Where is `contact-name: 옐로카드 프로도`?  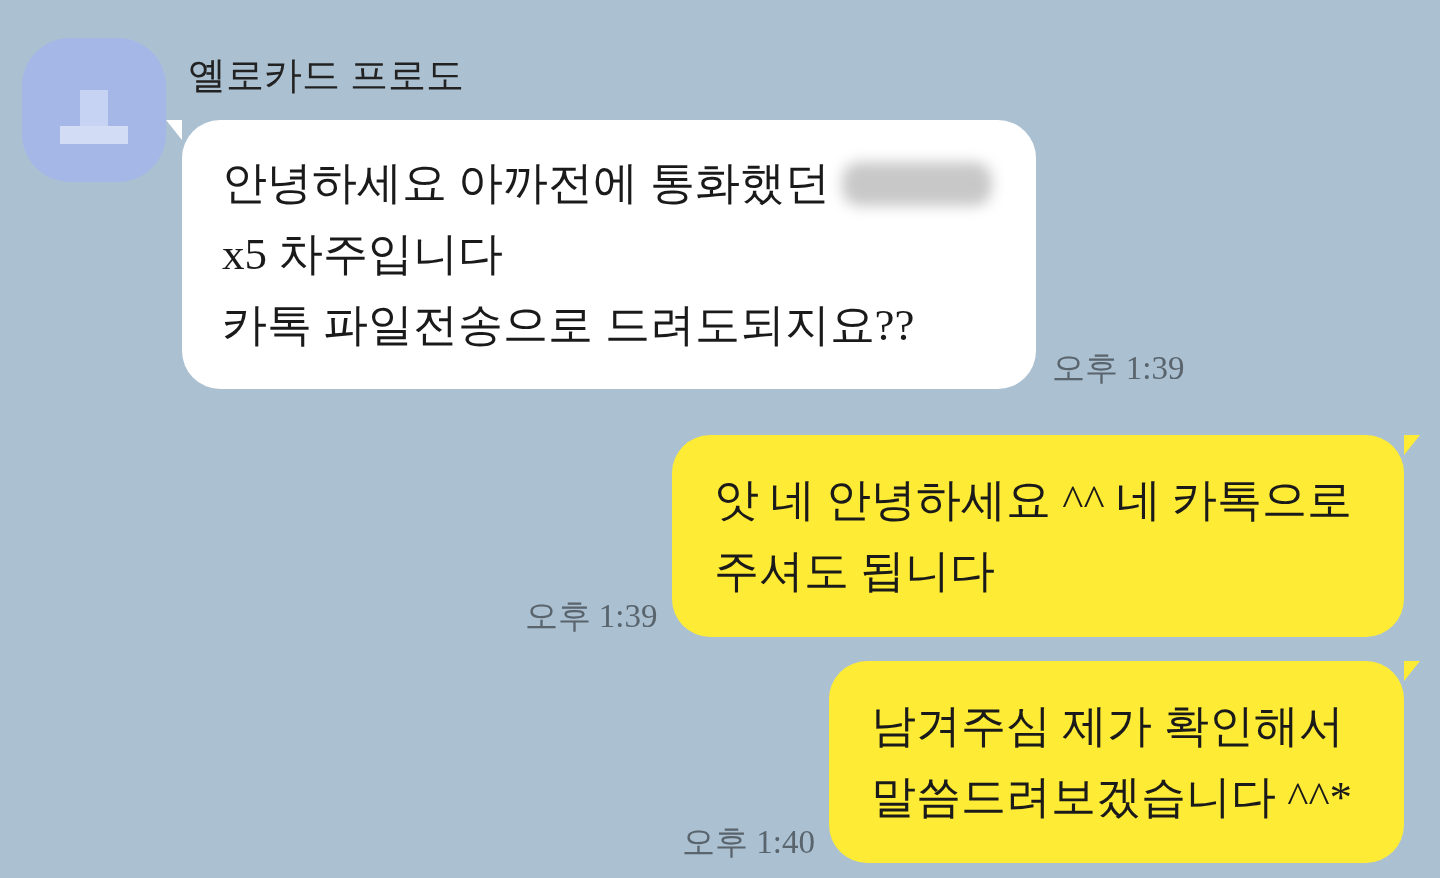
contact-name: 옐로카드 프로도 is located at coordinates (326, 75).